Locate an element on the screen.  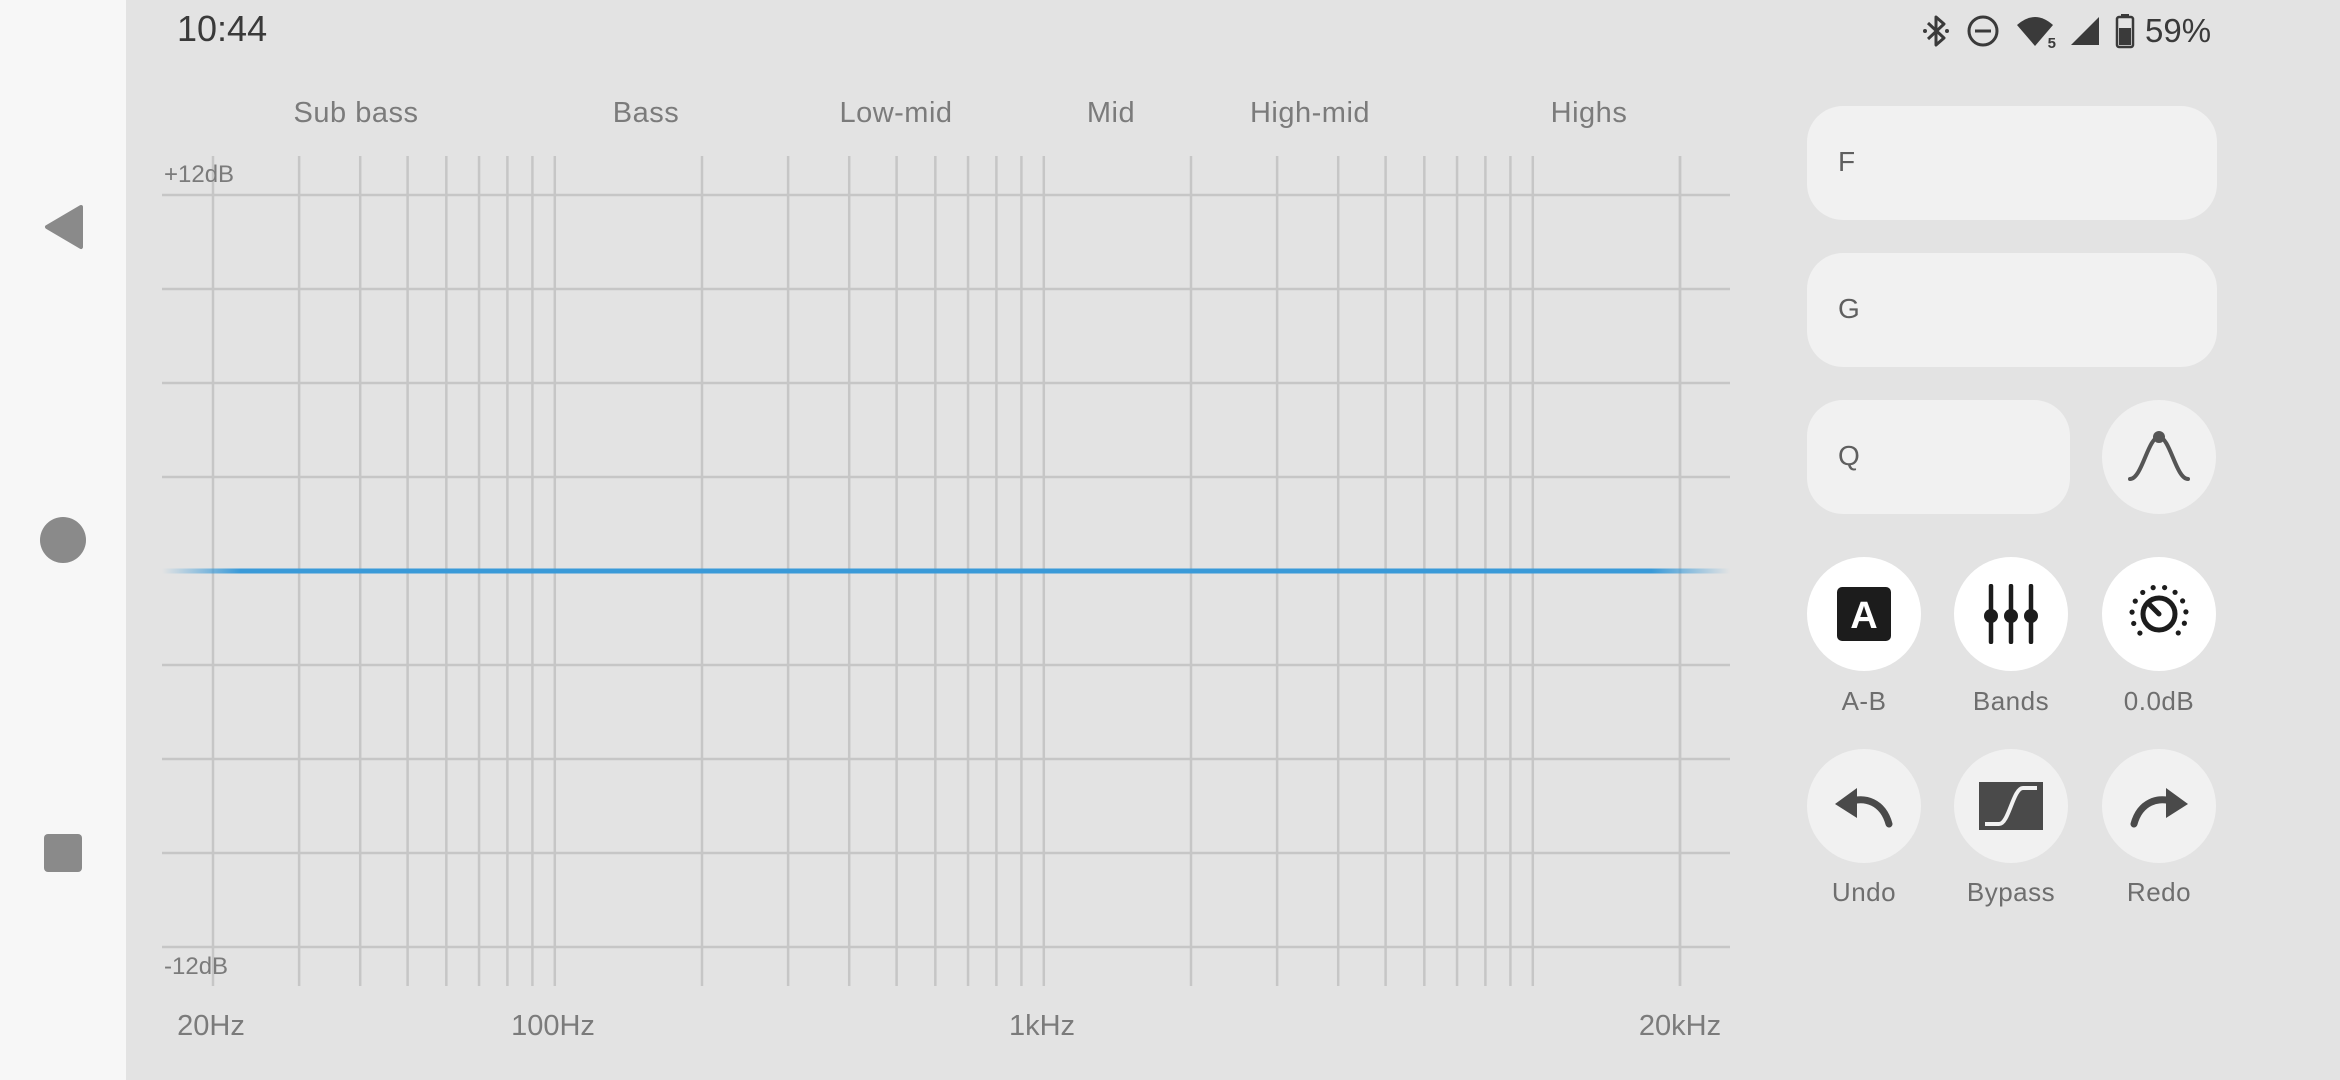
bluetooth-icon is located at coordinates (1936, 31).